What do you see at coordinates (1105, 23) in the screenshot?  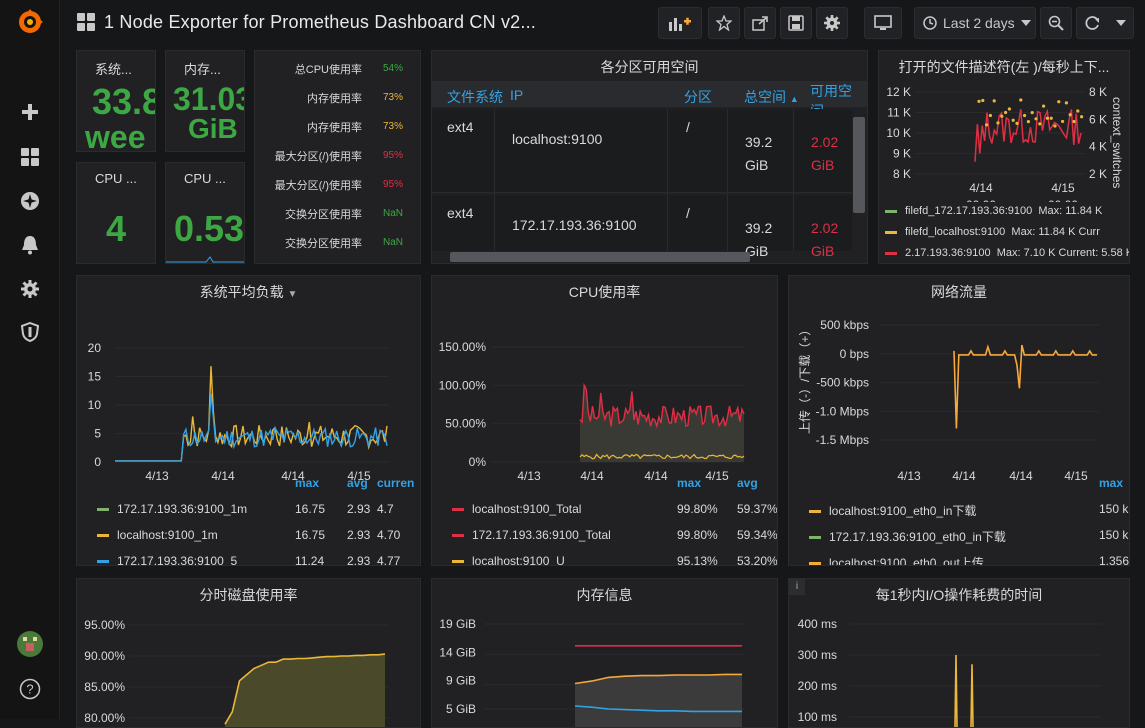 I see `refresh-button` at bounding box center [1105, 23].